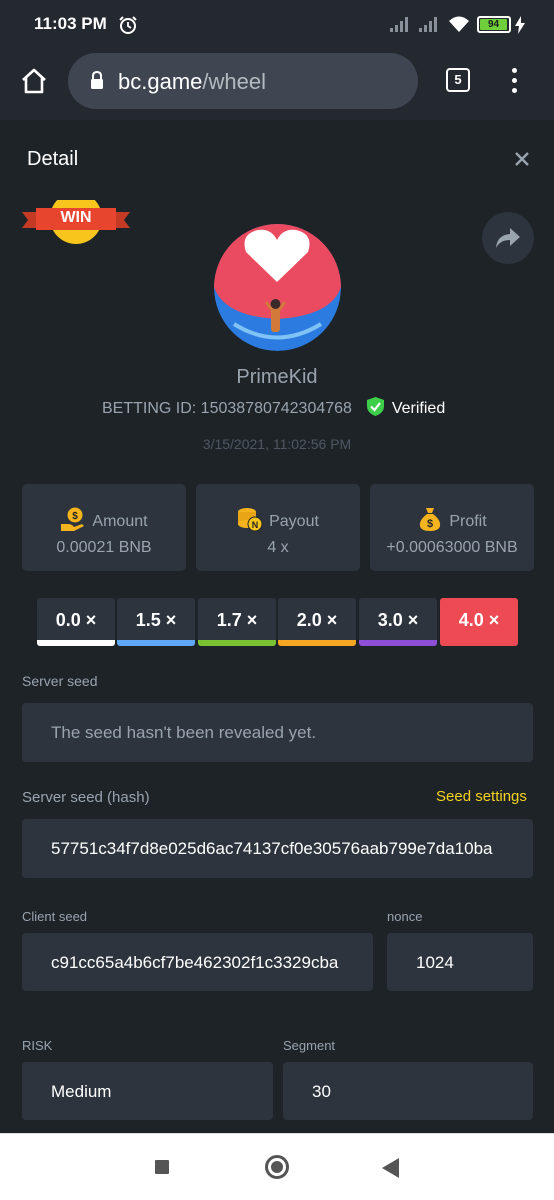 Image resolution: width=554 pixels, height=1200 pixels. Describe the element at coordinates (53, 159) in the screenshot. I see `detail-title: Detail` at that location.